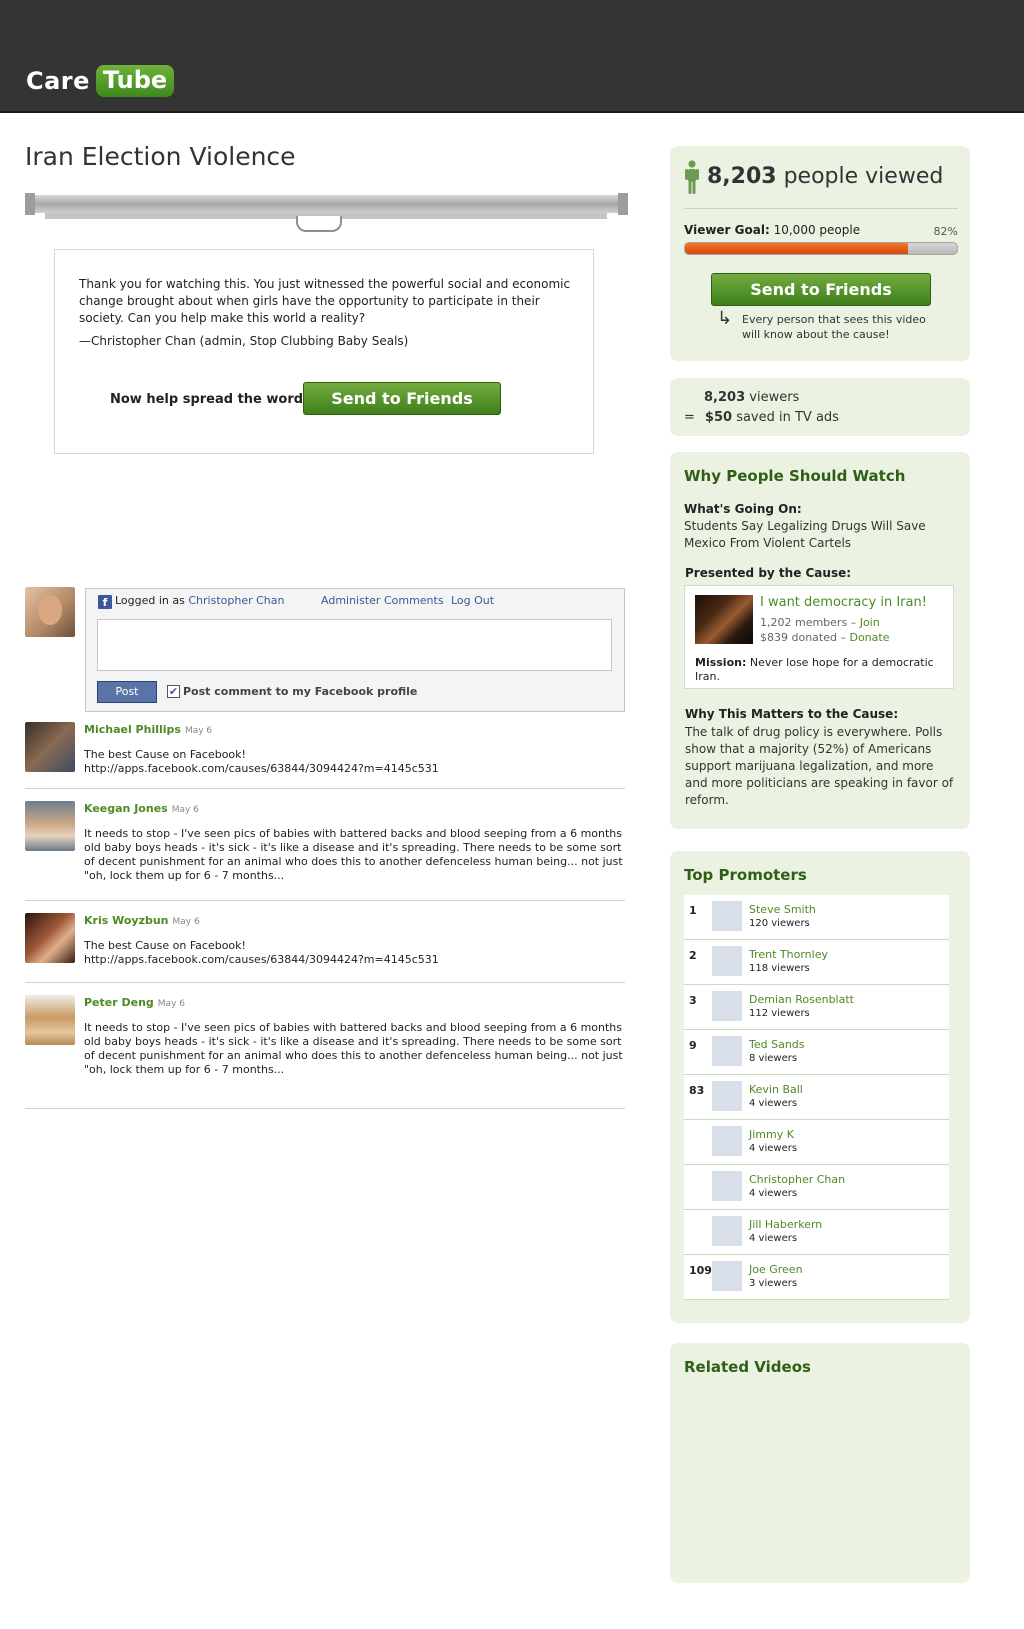 The height and width of the screenshot is (1629, 1024). Describe the element at coordinates (816, 1232) in the screenshot. I see `promoter-row: Jill Haberkern 4 viewers` at that location.